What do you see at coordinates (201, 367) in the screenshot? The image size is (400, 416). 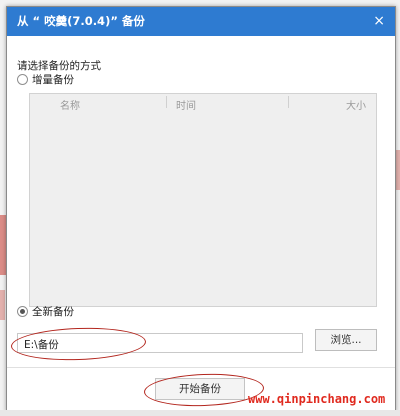 I see `footer-divider` at bounding box center [201, 367].